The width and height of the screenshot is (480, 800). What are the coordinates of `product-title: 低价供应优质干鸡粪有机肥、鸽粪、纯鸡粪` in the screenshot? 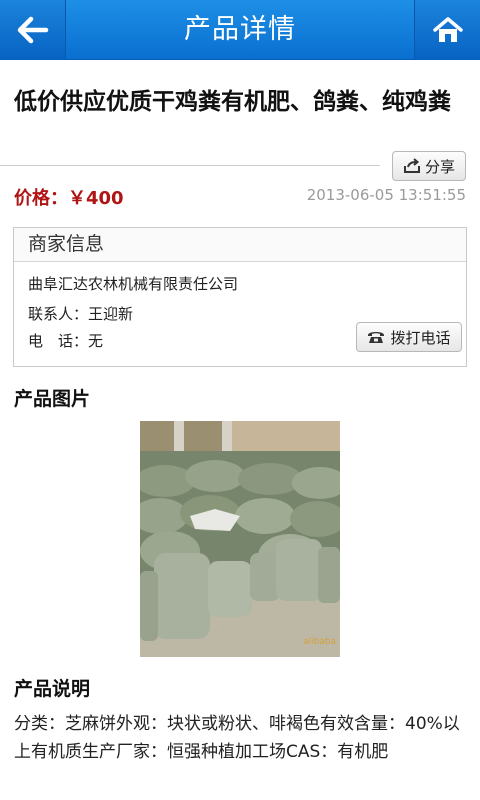 It's located at (232, 102).